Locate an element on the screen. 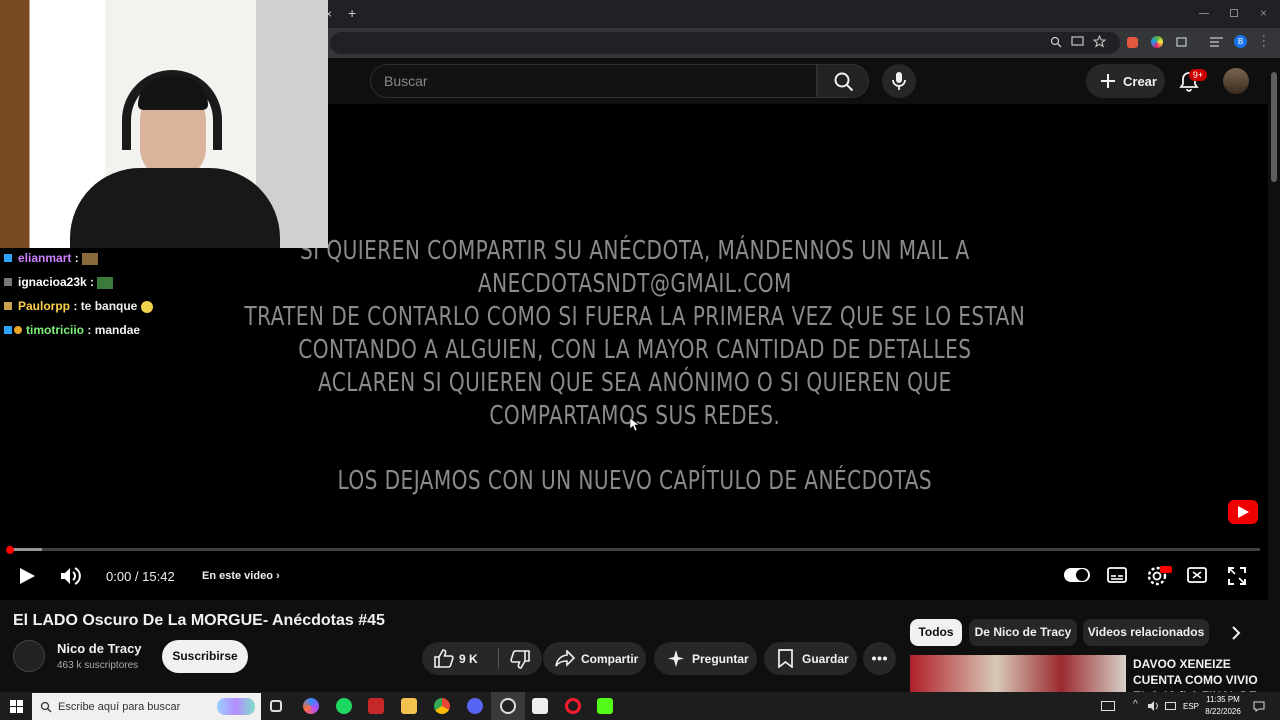 The height and width of the screenshot is (720, 1280). autoplay-toggle is located at coordinates (1077, 575).